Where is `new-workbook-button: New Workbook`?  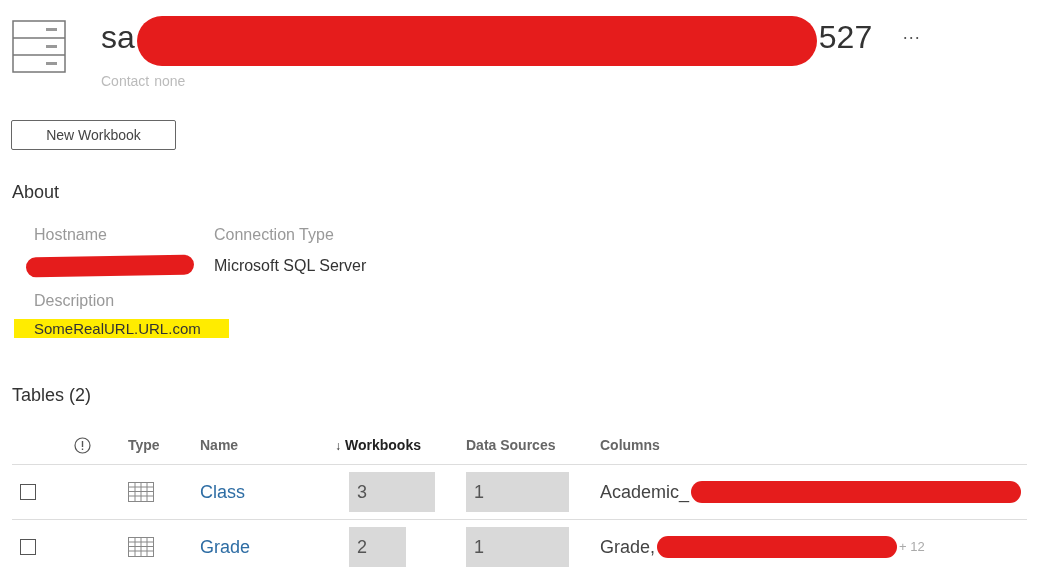
new-workbook-button: New Workbook is located at coordinates (93, 135).